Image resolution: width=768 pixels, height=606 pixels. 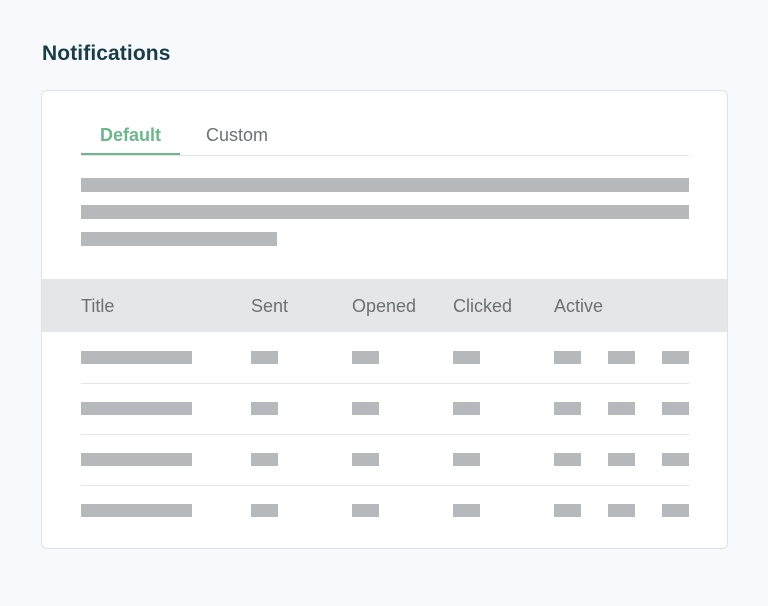 What do you see at coordinates (237, 137) in the screenshot?
I see `tab-custom: Custom` at bounding box center [237, 137].